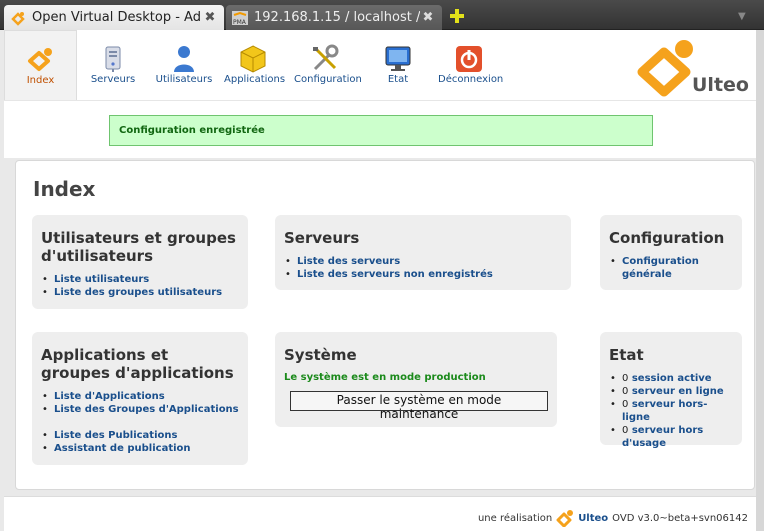 The height and width of the screenshot is (531, 764). I want to click on menu-item-label: Utilisateurs, so click(184, 79).